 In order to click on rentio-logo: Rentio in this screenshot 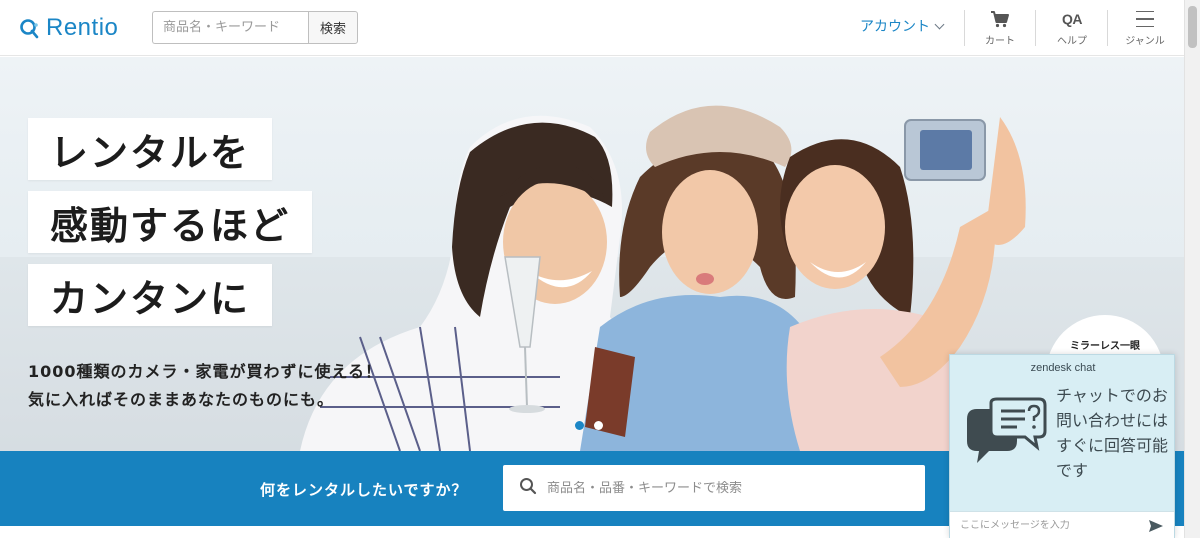, I will do `click(69, 28)`.